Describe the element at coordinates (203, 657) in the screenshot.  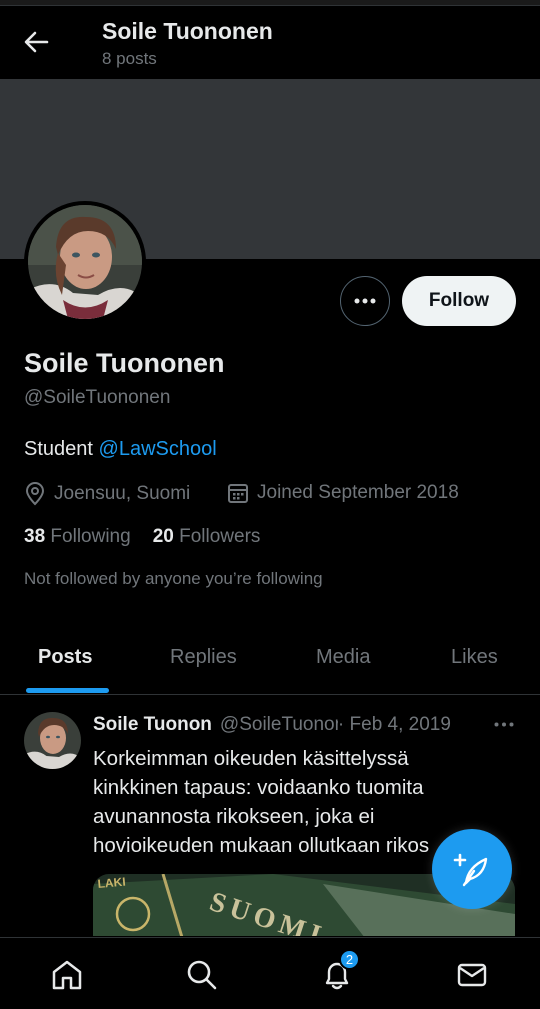
I see `tab-replies: Replies` at that location.